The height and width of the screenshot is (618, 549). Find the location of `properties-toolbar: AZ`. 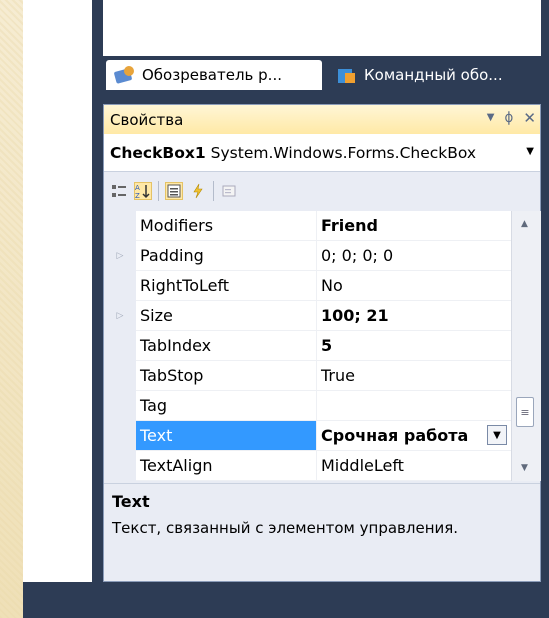

properties-toolbar: AZ is located at coordinates (322, 191).